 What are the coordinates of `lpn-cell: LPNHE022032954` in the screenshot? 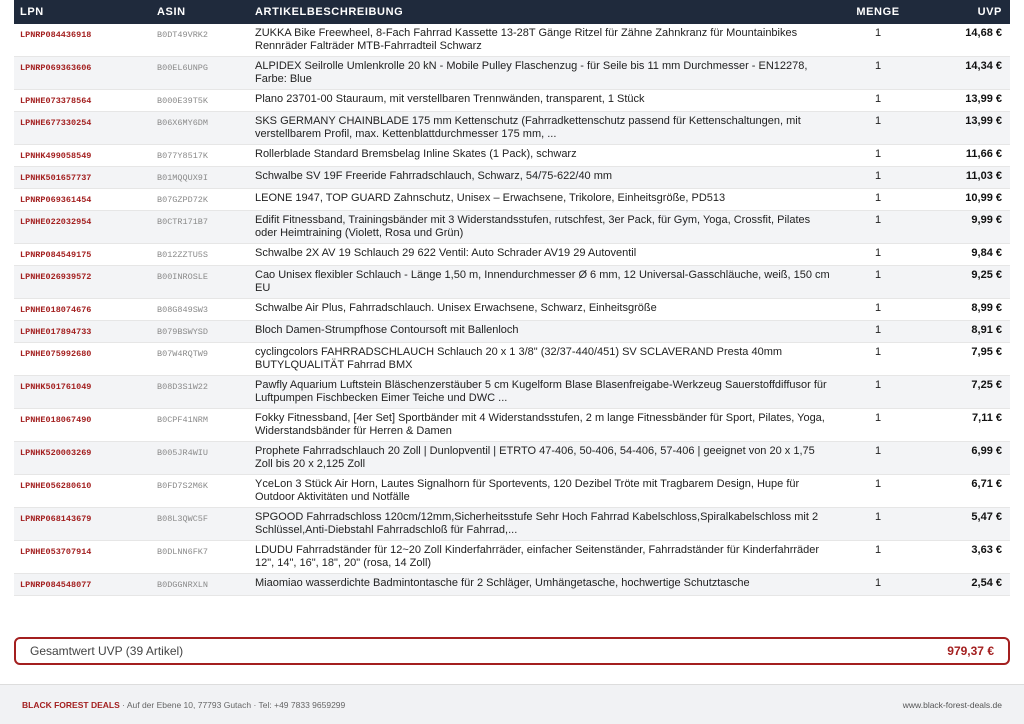 It's located at (56, 222).